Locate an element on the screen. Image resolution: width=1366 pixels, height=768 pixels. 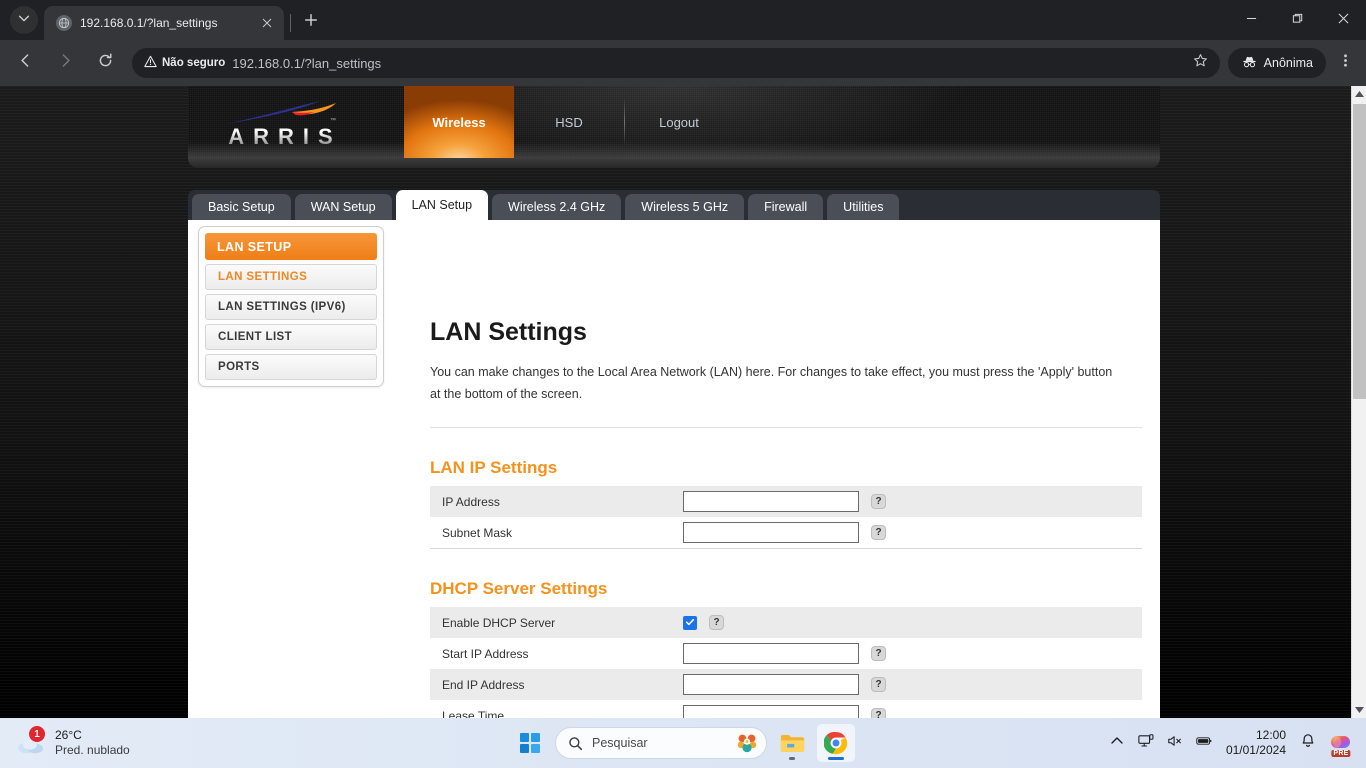
copilot-button: PRE is located at coordinates (1341, 743).